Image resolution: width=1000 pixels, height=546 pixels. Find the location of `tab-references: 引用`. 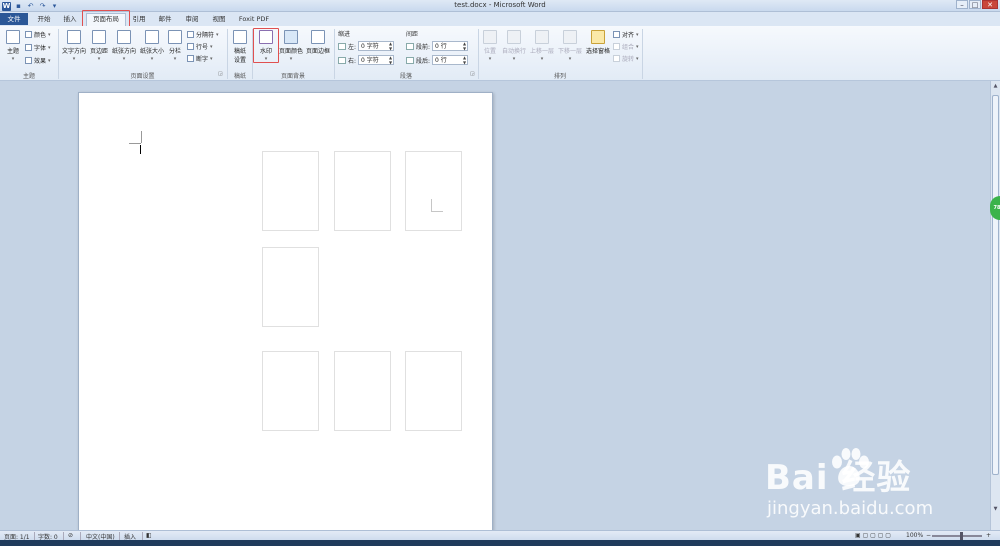

tab-references: 引用 is located at coordinates (139, 19).